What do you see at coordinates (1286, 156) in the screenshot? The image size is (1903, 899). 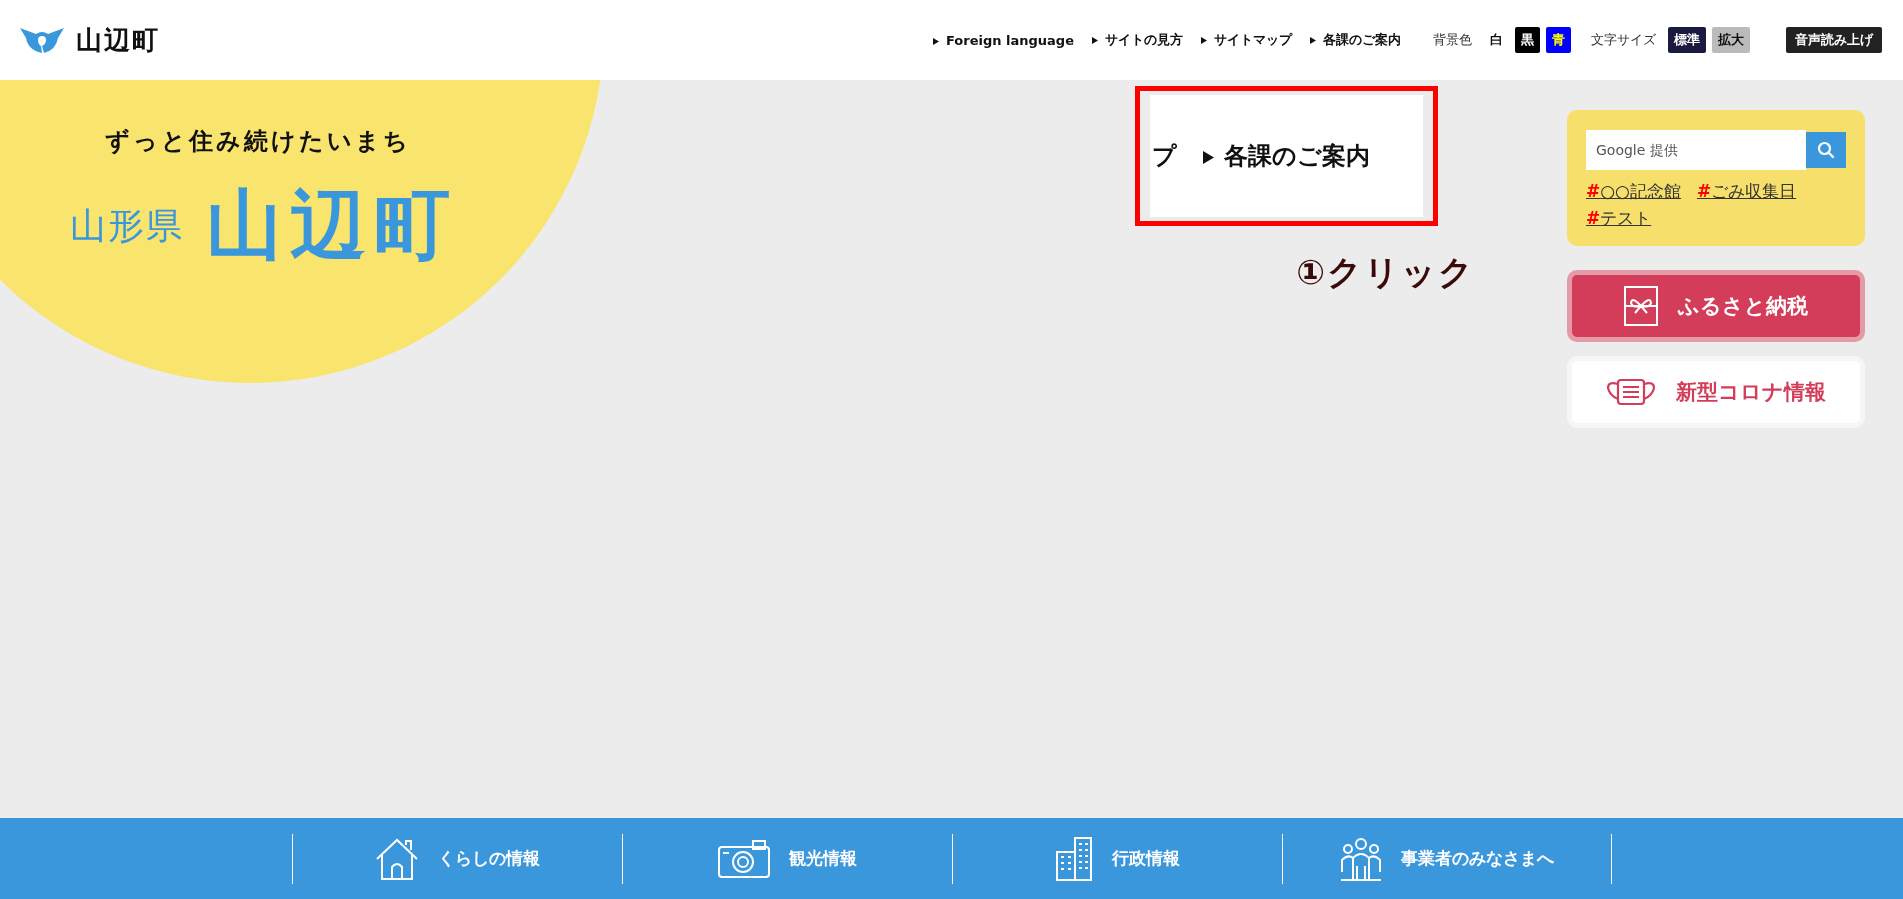 I see `nav-link-zoomed: 各課のご案内` at bounding box center [1286, 156].